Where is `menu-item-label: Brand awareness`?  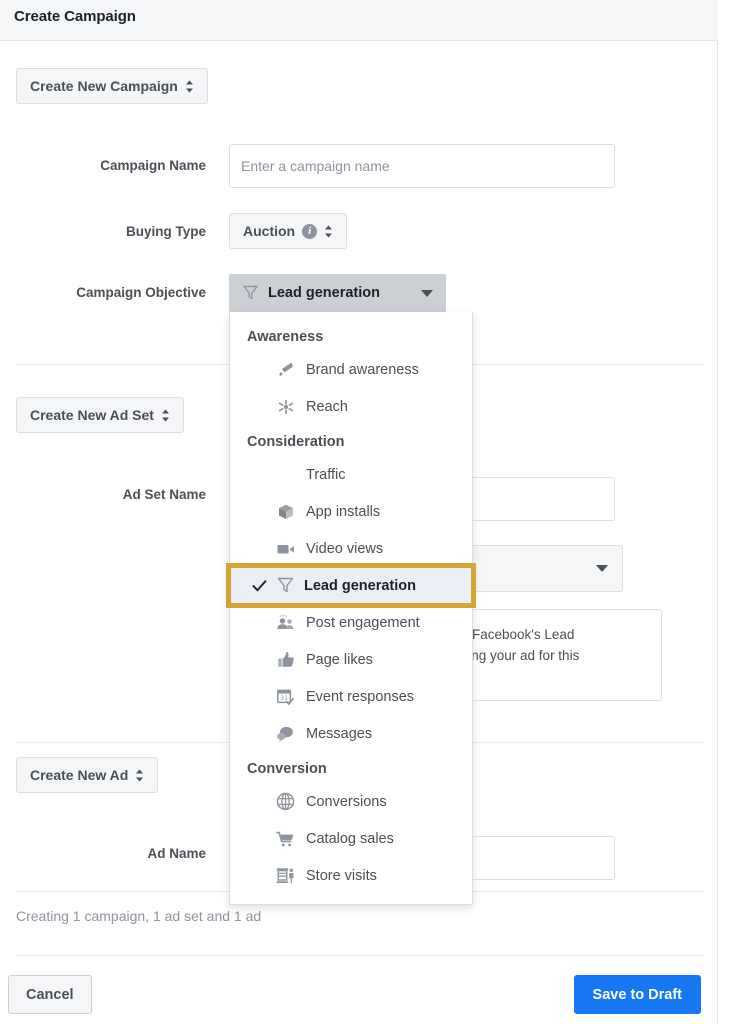 menu-item-label: Brand awareness is located at coordinates (362, 369).